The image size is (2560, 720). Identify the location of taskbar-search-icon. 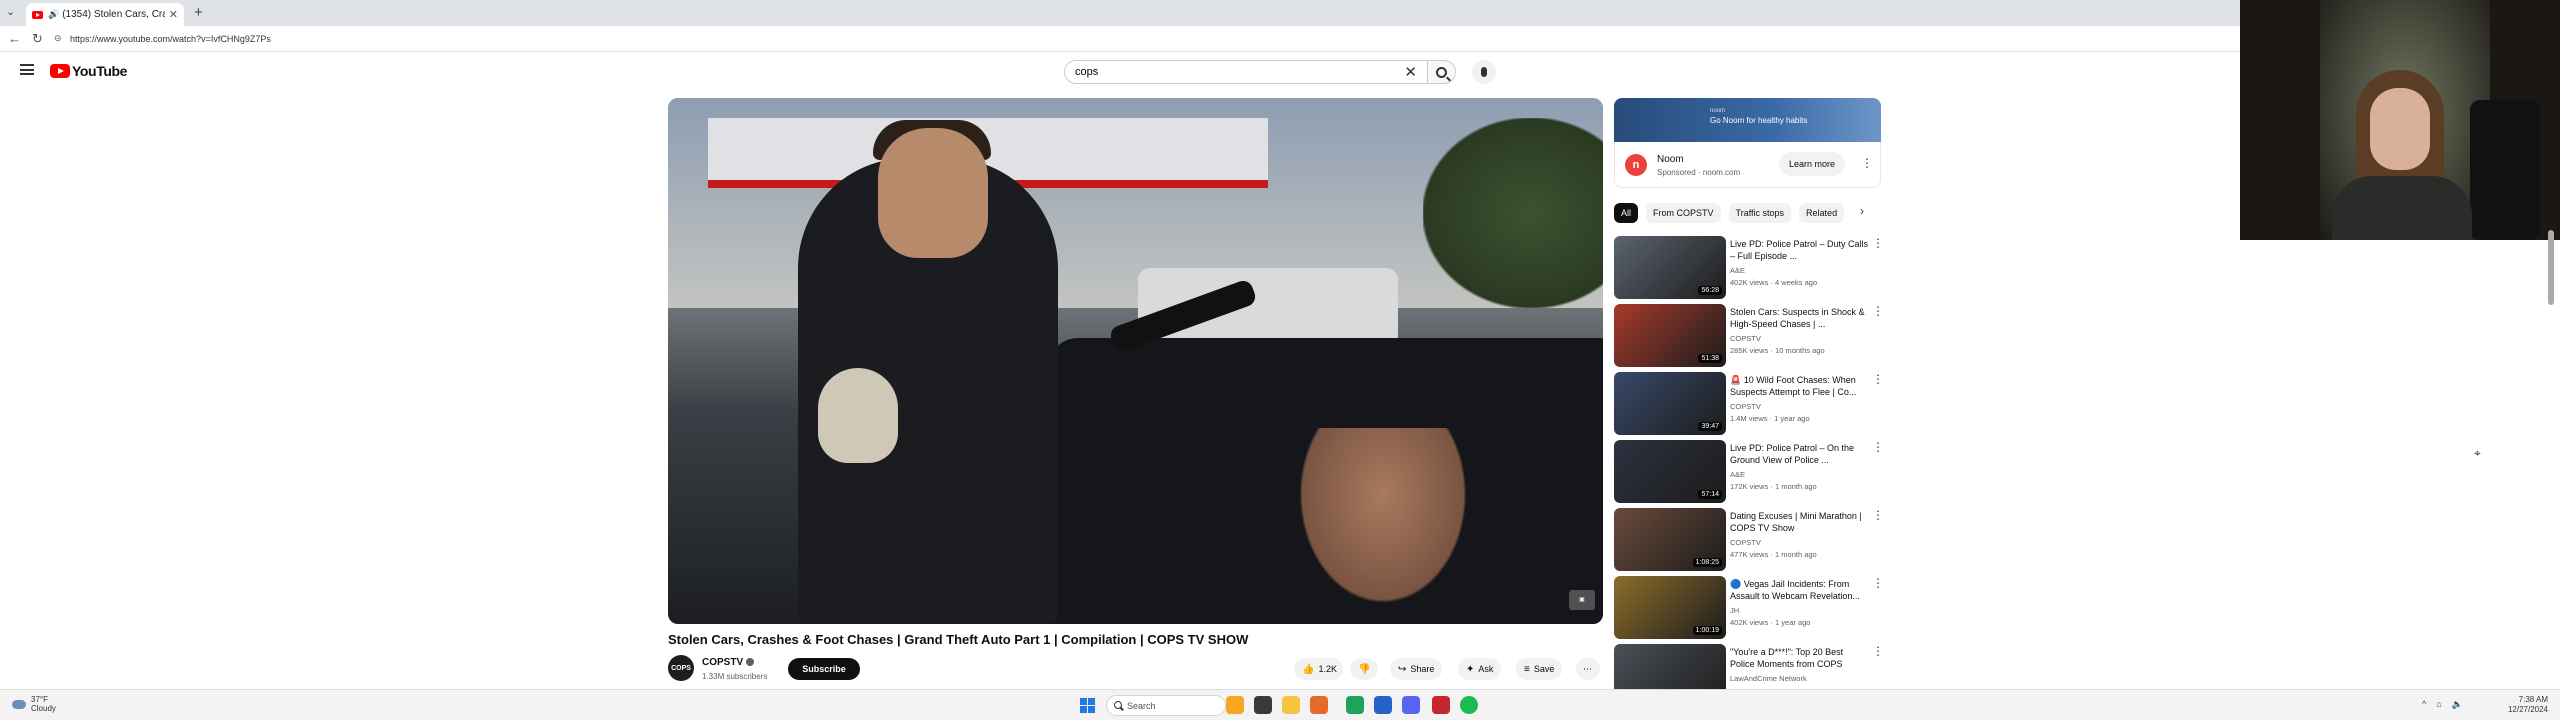
(1118, 705).